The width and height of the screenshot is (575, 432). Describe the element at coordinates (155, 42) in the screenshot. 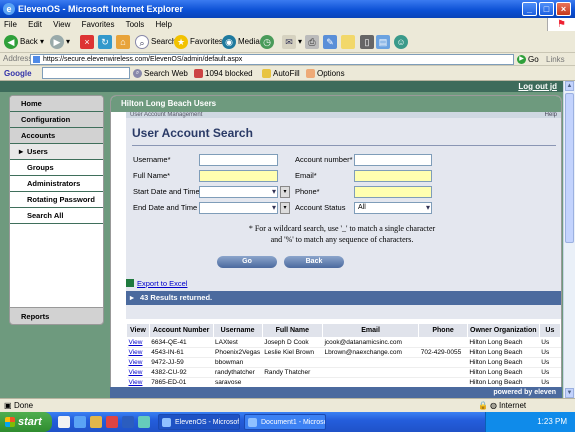

I see `search-button: ⌕ Search` at that location.